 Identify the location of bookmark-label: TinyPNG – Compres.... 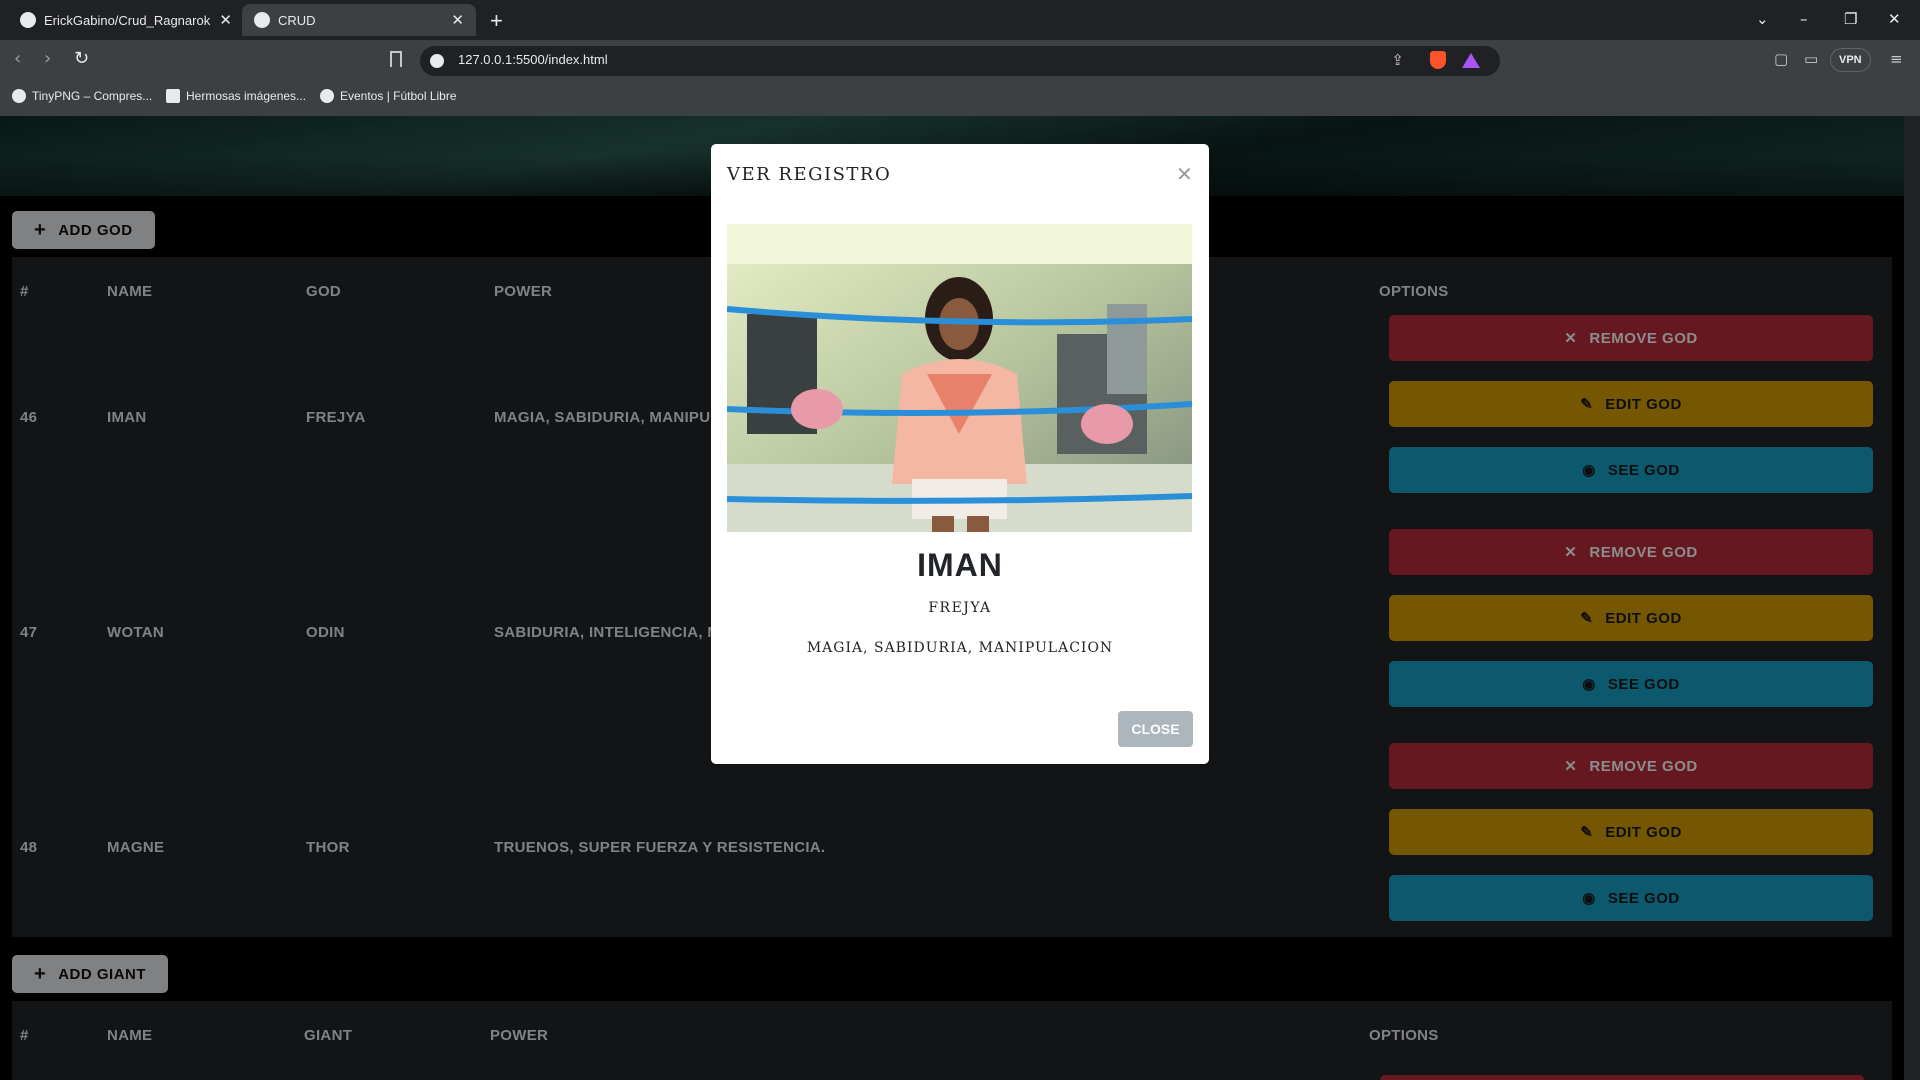
(92, 96).